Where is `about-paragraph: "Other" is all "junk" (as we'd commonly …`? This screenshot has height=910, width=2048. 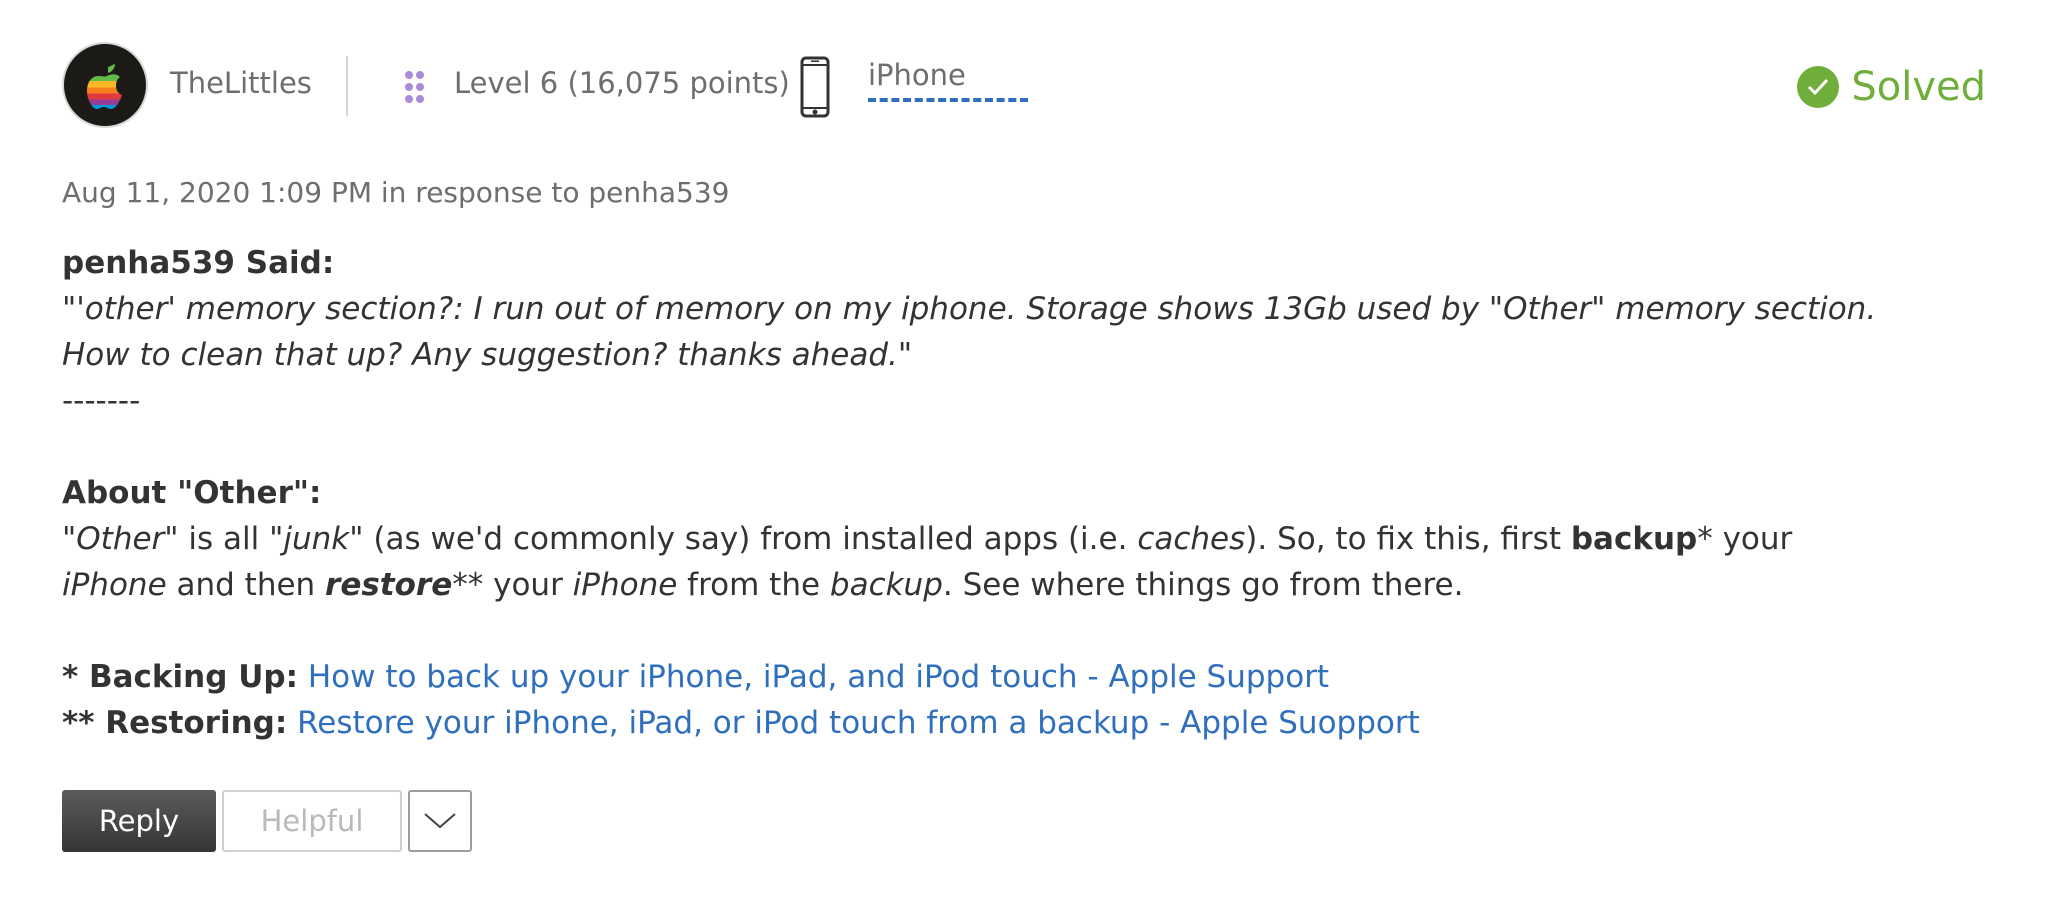 about-paragraph: "Other" is all "junk" (as we'd commonly … is located at coordinates (927, 562).